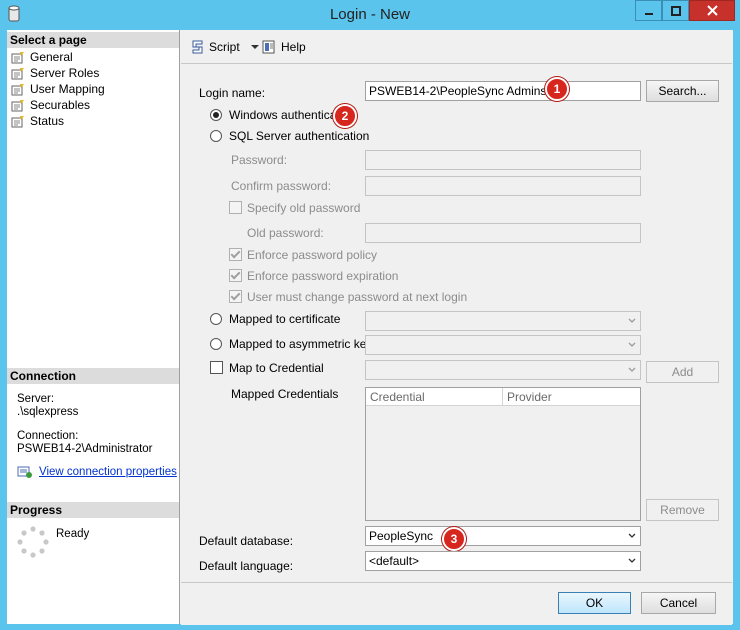 The height and width of the screenshot is (630, 740). I want to click on toolbar: Script Help, so click(456, 47).